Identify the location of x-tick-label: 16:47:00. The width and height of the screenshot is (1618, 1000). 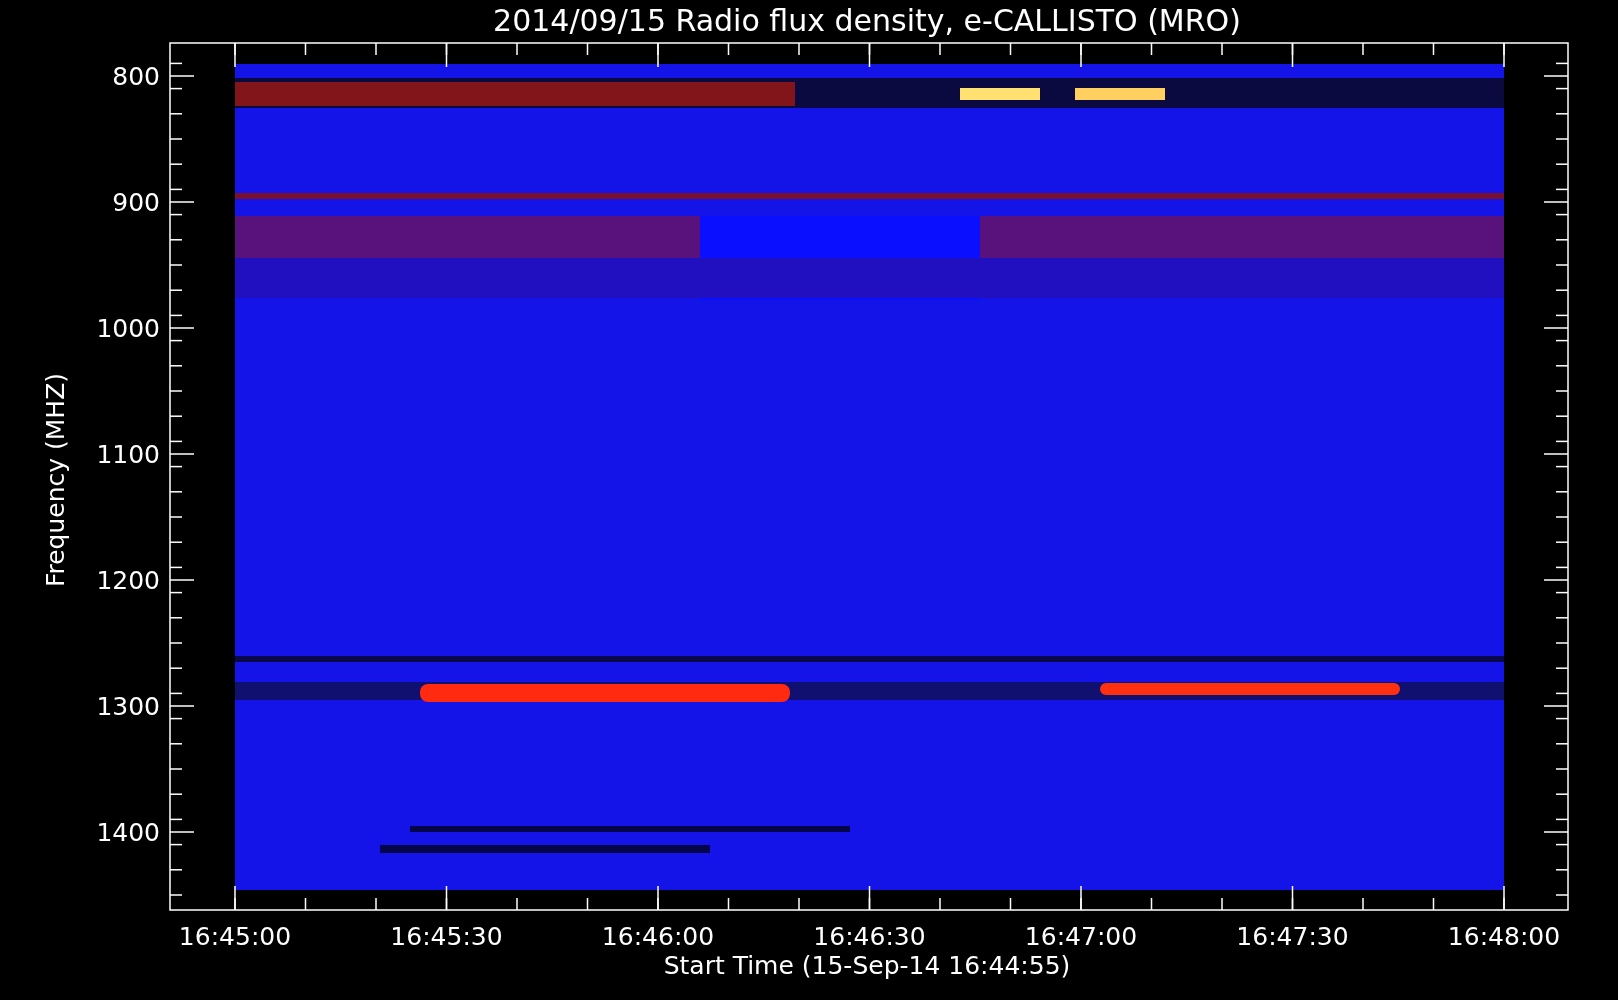
(1081, 936).